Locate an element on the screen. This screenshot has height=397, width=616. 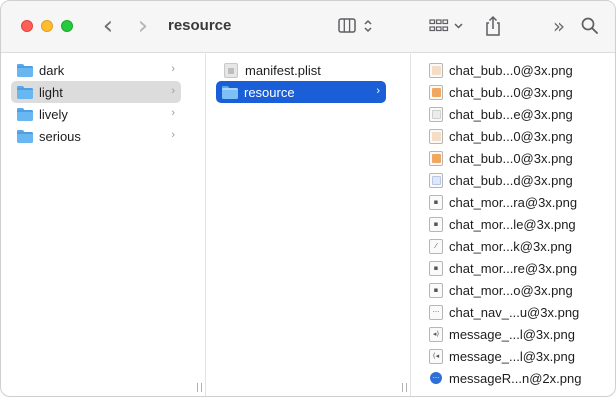
file-label: chat_nav_...u@3x.png is located at coordinates (514, 312).